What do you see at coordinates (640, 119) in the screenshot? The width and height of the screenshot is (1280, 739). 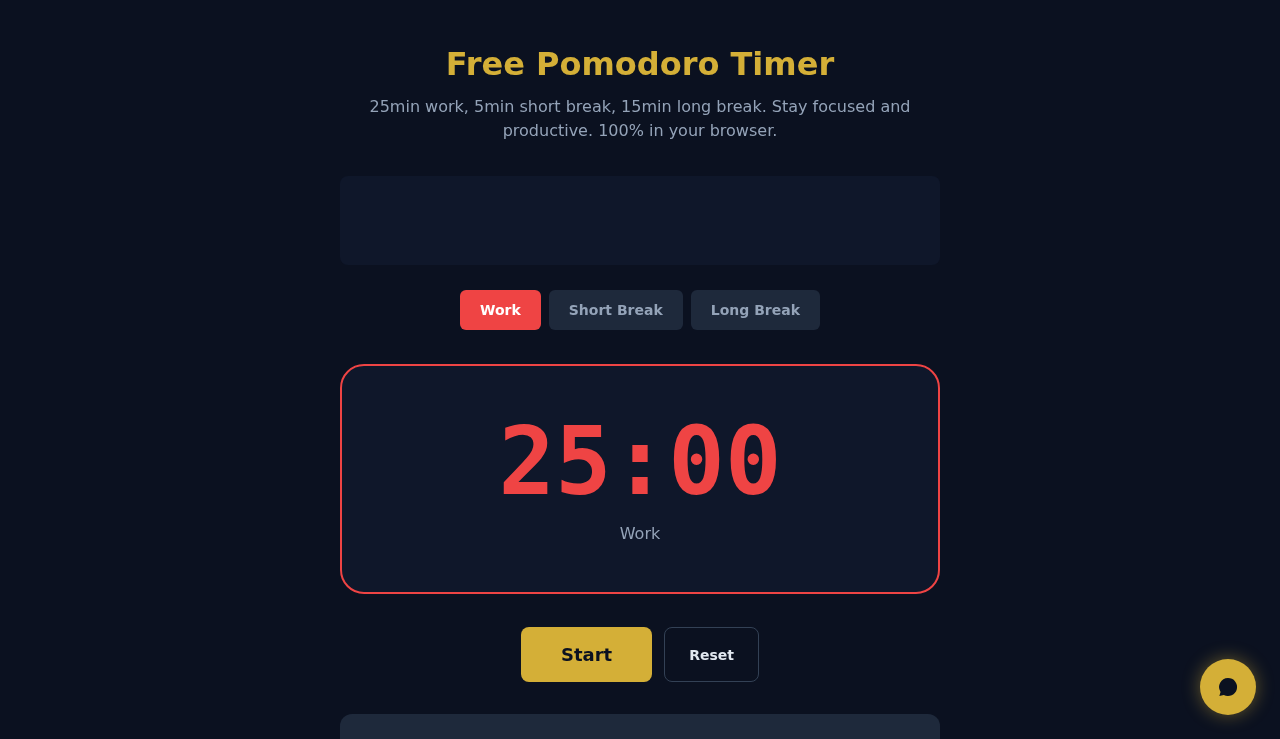 I see `page-subtitle: 25min work, 5min short break, 15min long break. Stay focused and productive. 100% in your browser.` at bounding box center [640, 119].